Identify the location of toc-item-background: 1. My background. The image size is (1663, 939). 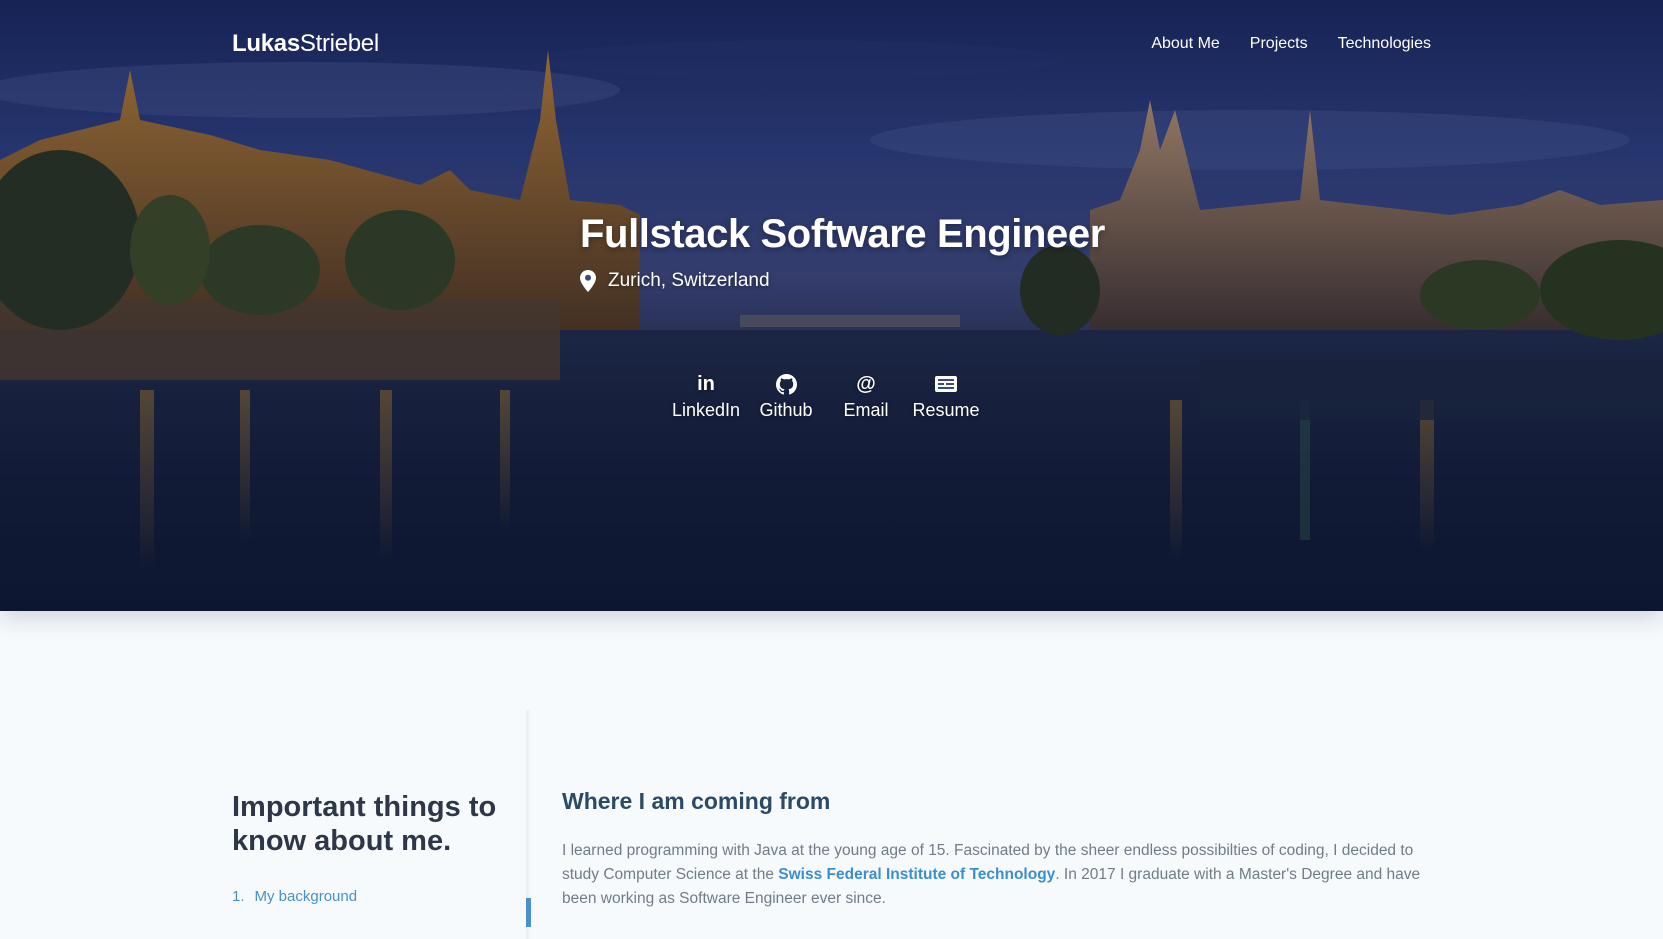
(372, 896).